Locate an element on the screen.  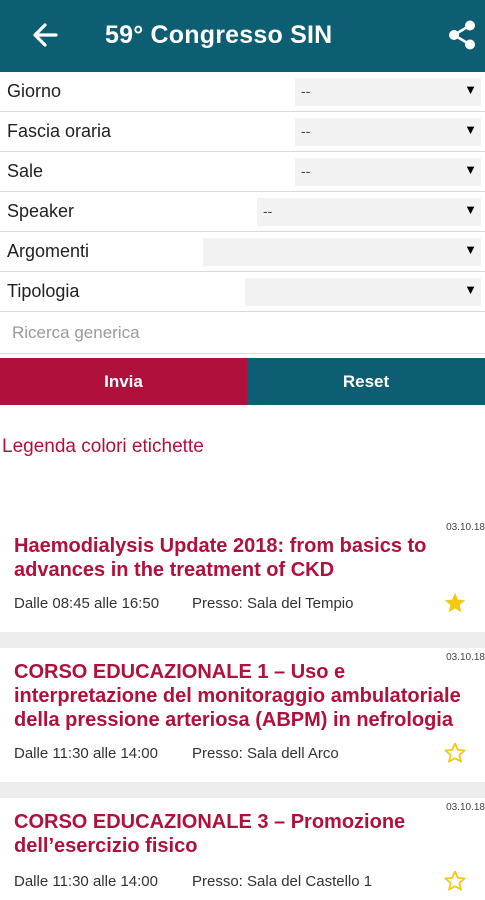
star-filled-icon is located at coordinates (455, 603).